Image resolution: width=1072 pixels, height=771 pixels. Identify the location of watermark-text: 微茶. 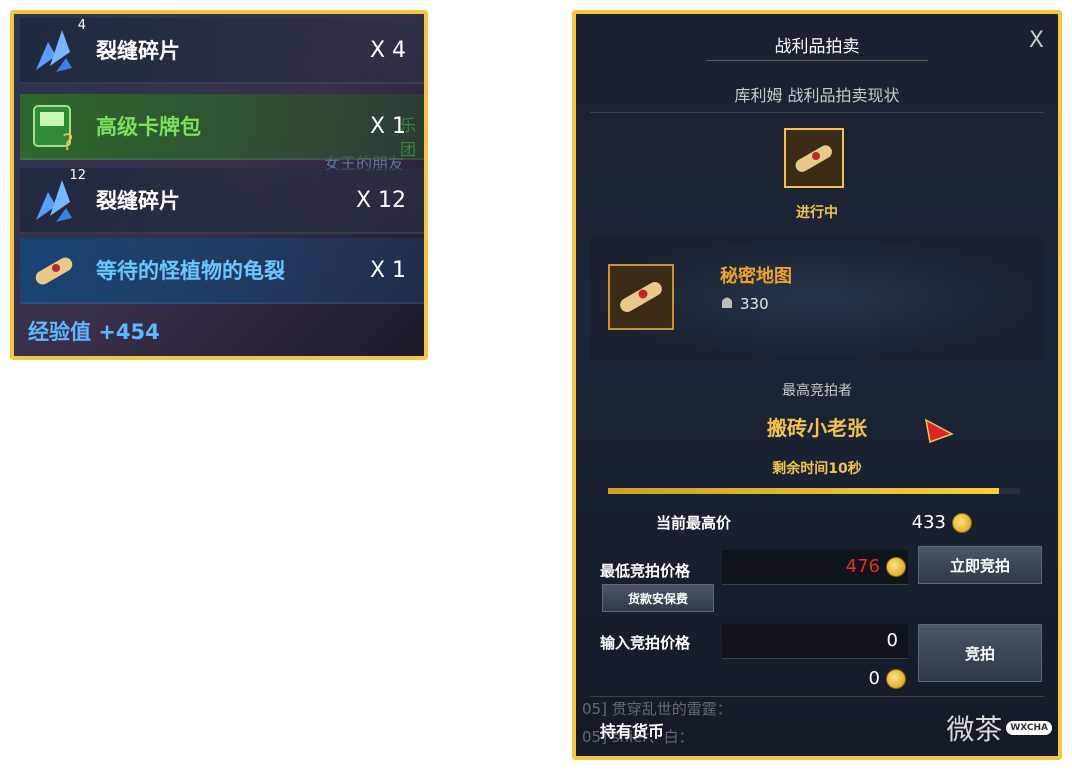
(974, 729).